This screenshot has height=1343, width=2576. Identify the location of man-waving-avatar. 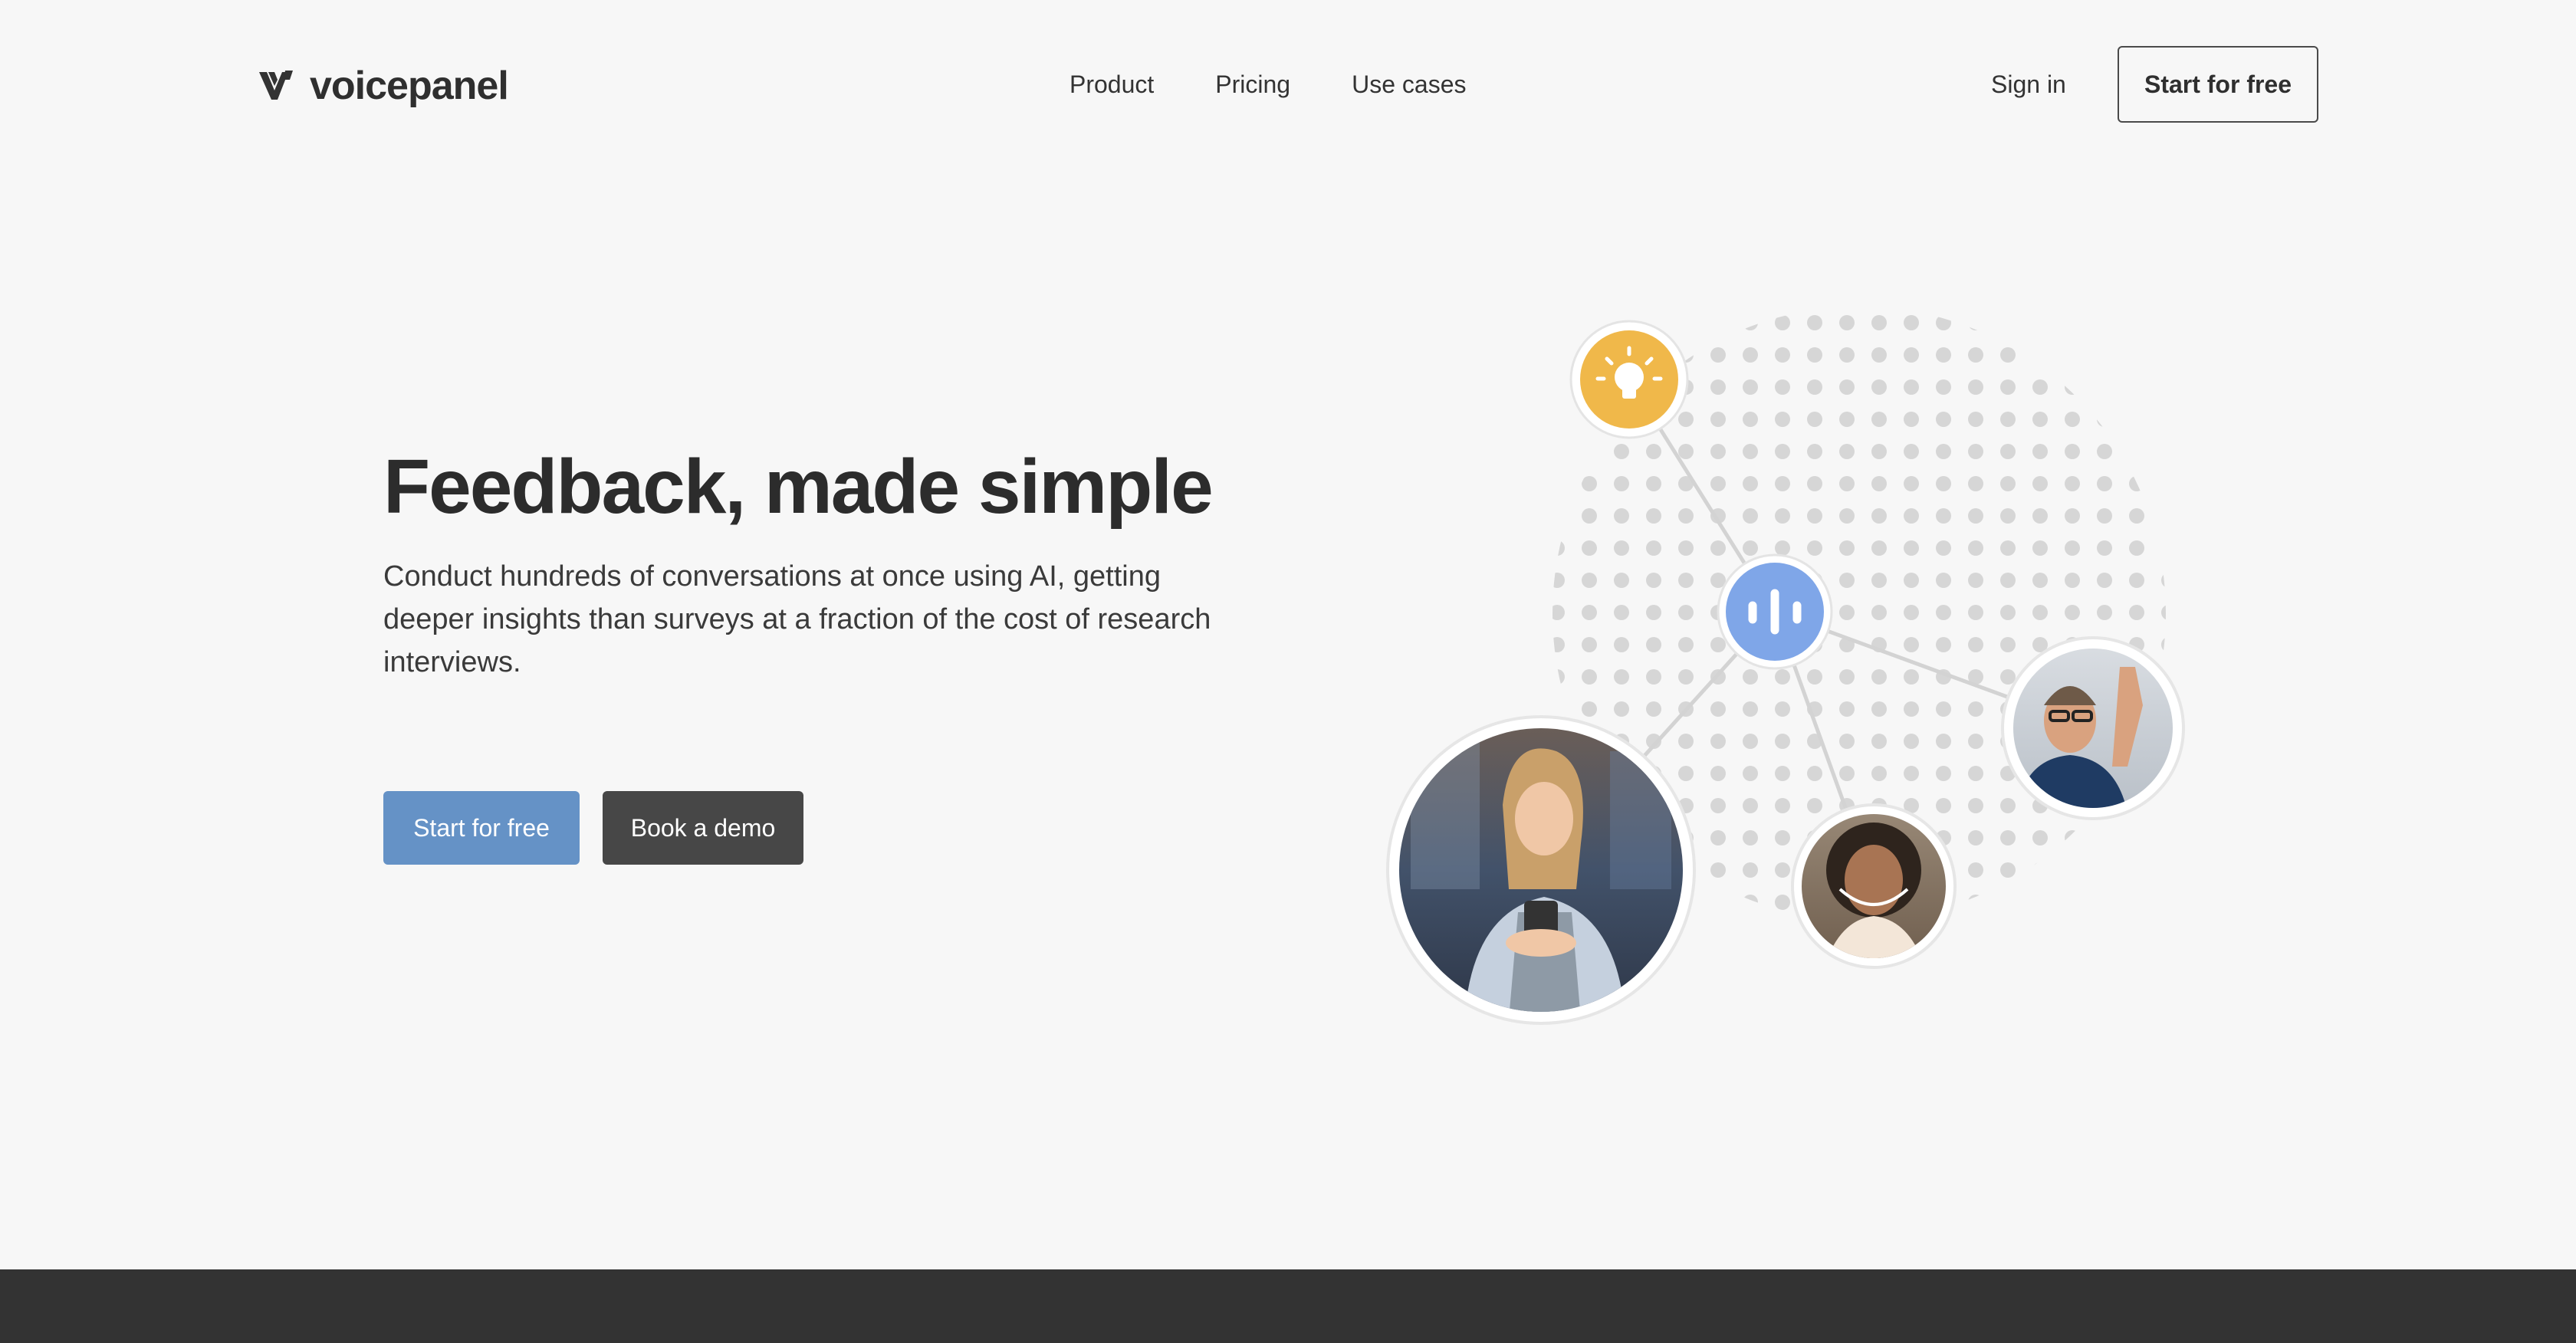
(2093, 728).